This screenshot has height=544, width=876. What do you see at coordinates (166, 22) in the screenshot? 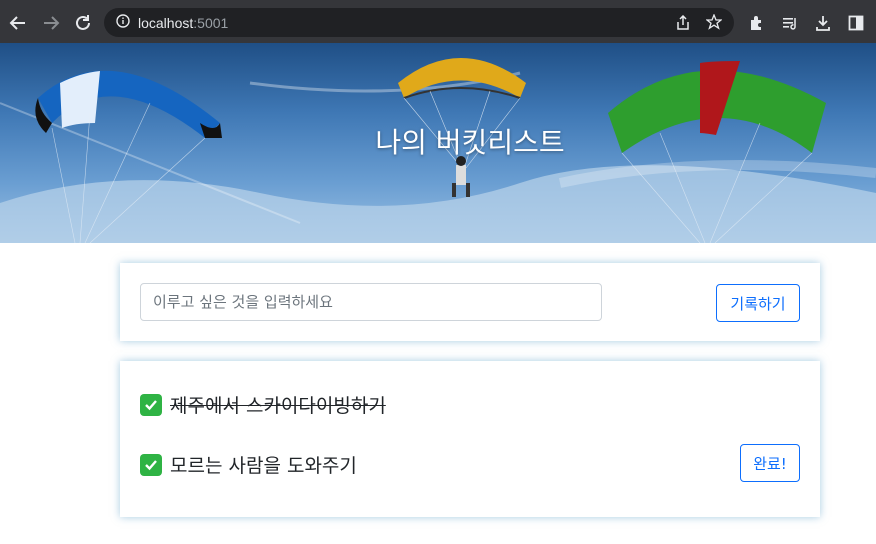
I see `url-host: localhost` at bounding box center [166, 22].